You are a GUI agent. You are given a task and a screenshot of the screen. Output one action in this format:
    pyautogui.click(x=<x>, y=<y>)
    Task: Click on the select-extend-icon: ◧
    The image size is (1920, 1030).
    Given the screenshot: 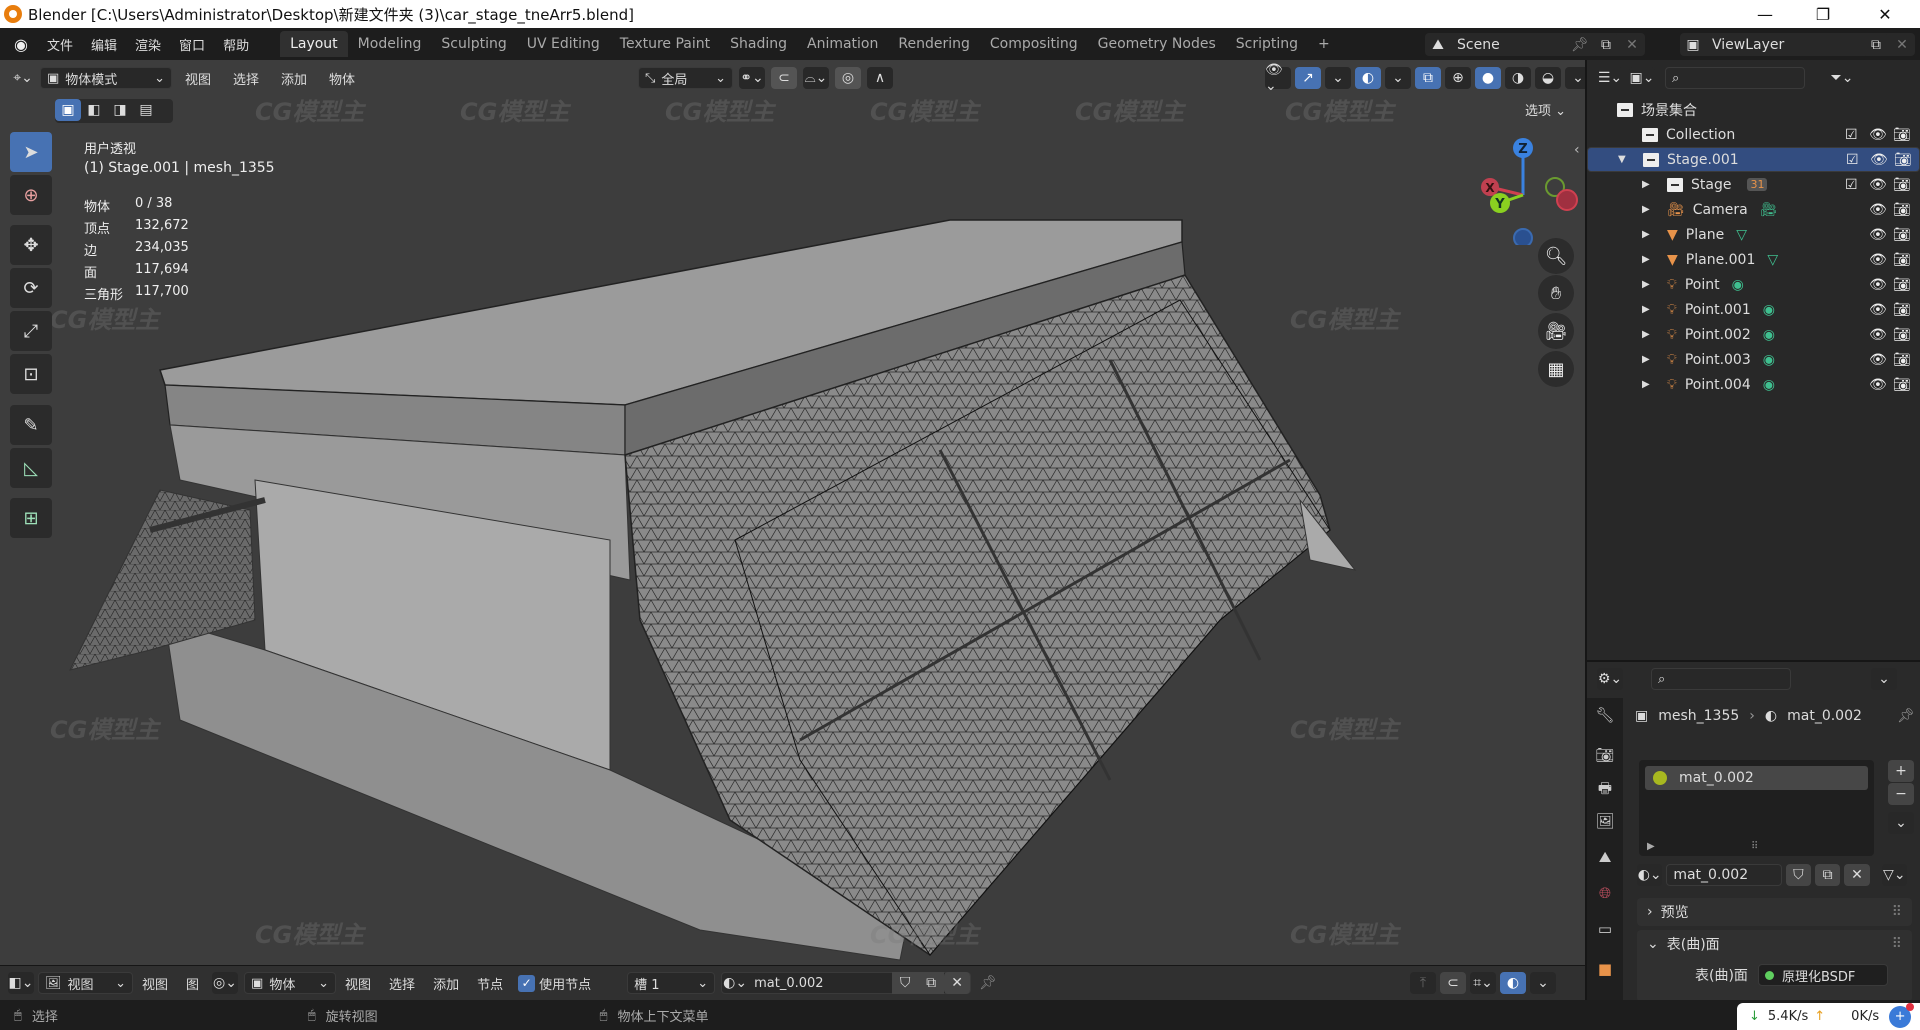 What is the action you would take?
    pyautogui.click(x=94, y=110)
    